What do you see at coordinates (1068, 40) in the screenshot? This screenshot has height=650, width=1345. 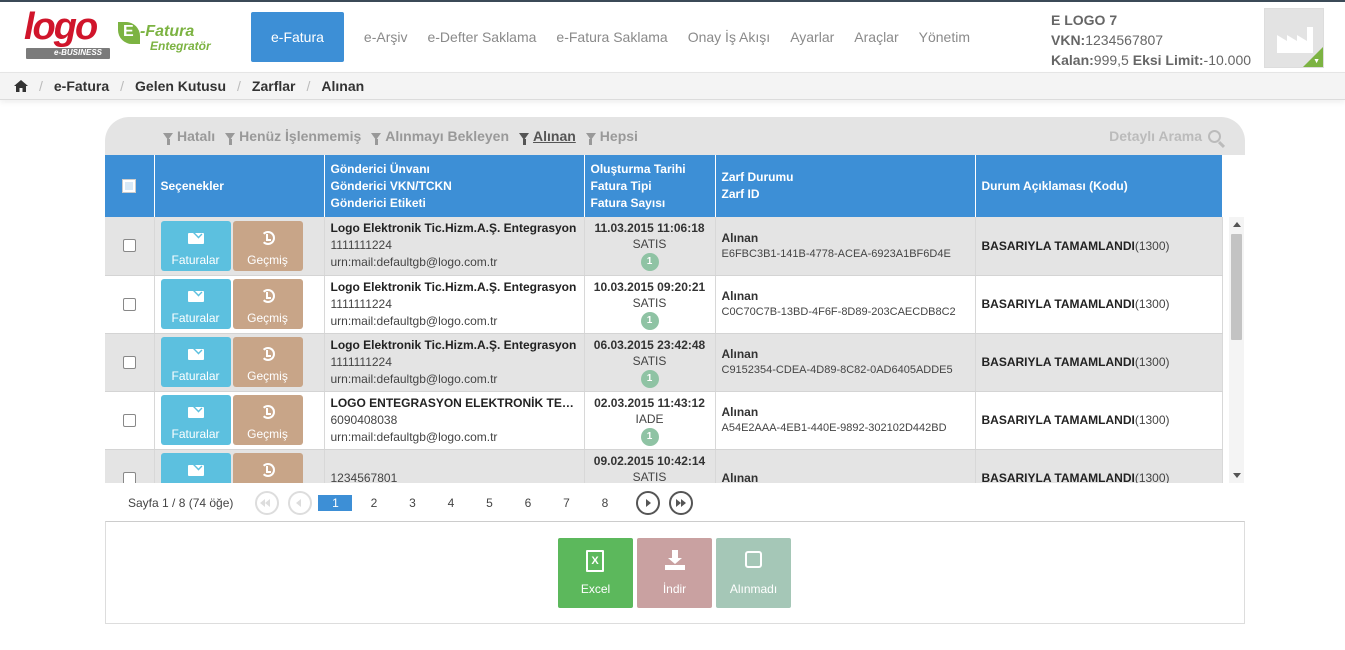 I see `vkn-label: VKN:` at bounding box center [1068, 40].